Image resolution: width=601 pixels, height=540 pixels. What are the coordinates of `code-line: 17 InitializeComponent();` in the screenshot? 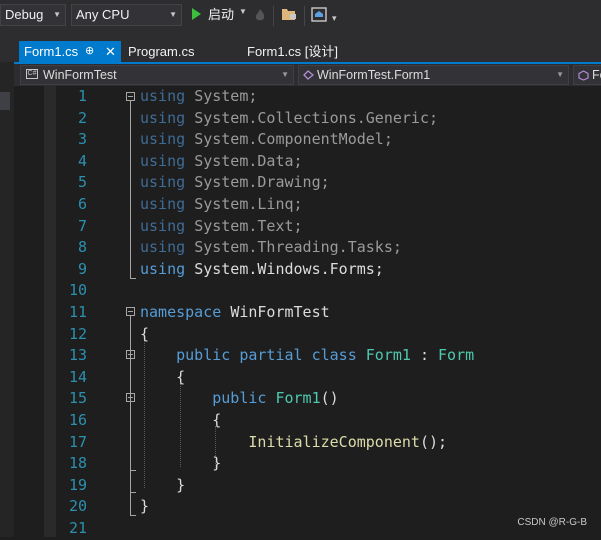 It's located at (307, 443).